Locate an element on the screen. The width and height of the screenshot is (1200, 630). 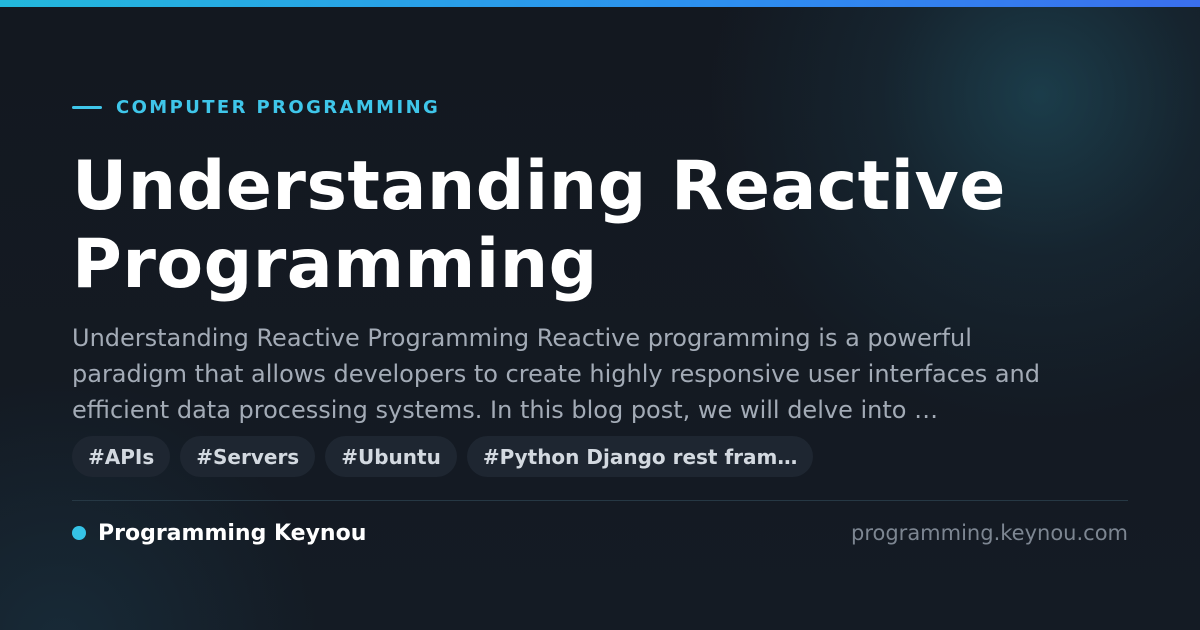
brand: Programming Keynou is located at coordinates (219, 533).